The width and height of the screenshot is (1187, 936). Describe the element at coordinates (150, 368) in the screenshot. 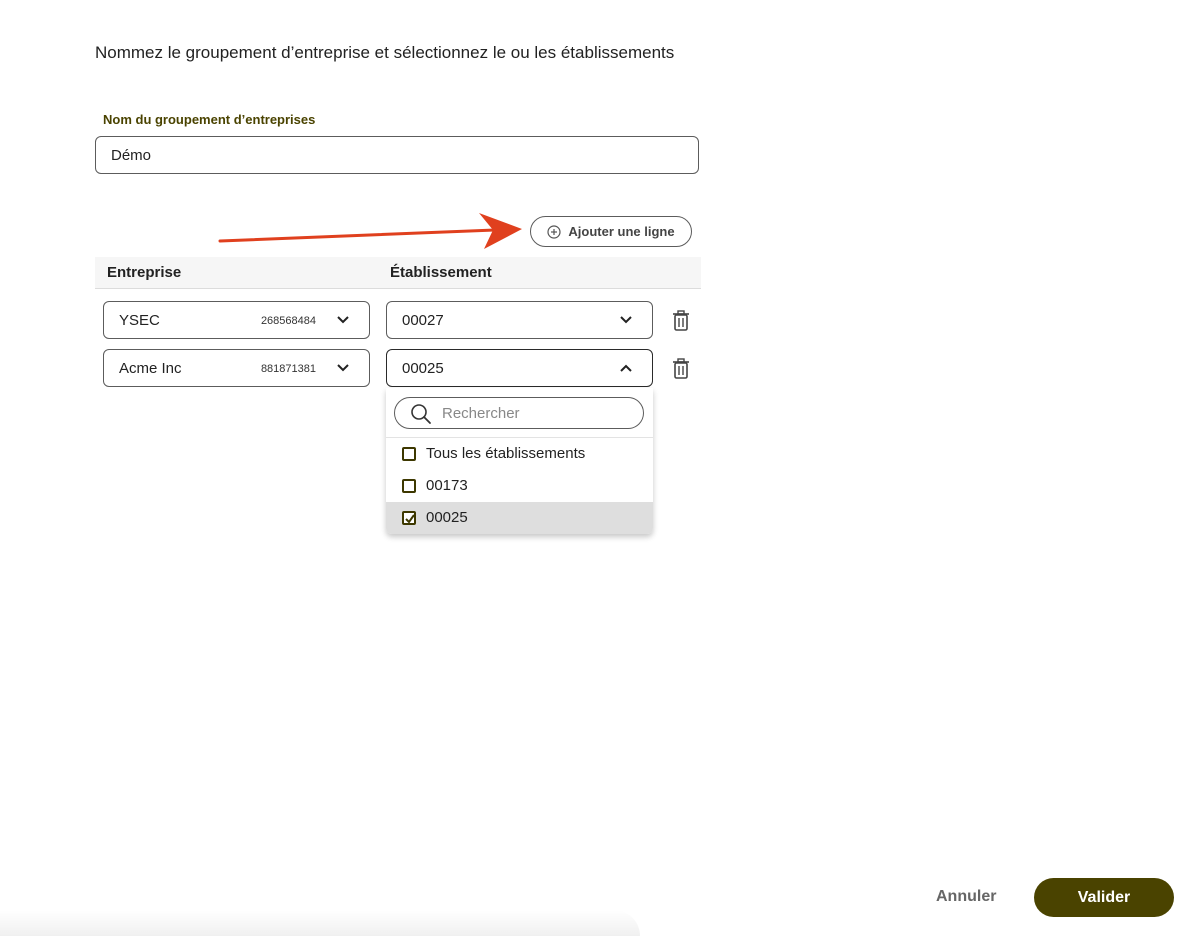

I see `company-name: Acme Inc` at that location.